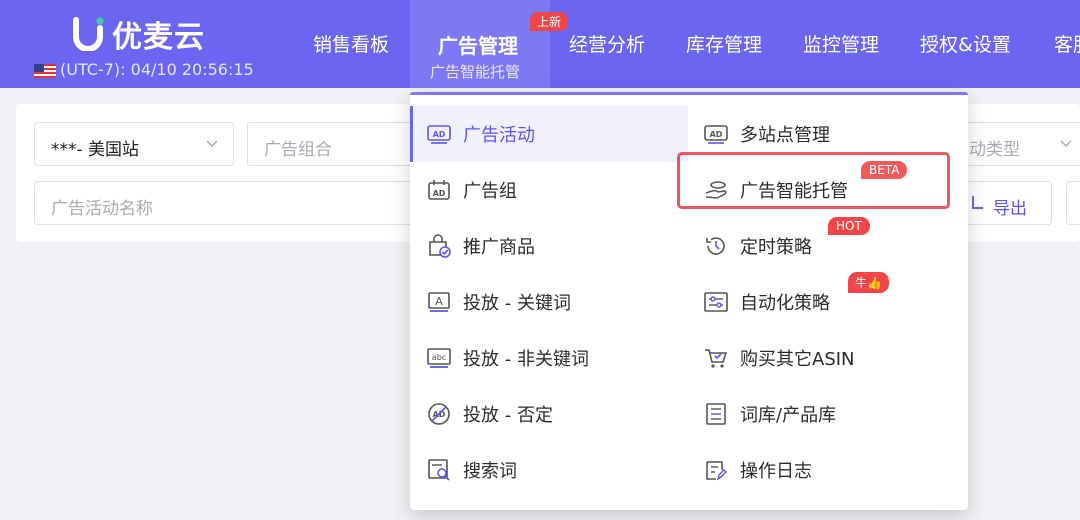  I want to click on menu-item-timed-strategy: 定时策略, so click(758, 246).